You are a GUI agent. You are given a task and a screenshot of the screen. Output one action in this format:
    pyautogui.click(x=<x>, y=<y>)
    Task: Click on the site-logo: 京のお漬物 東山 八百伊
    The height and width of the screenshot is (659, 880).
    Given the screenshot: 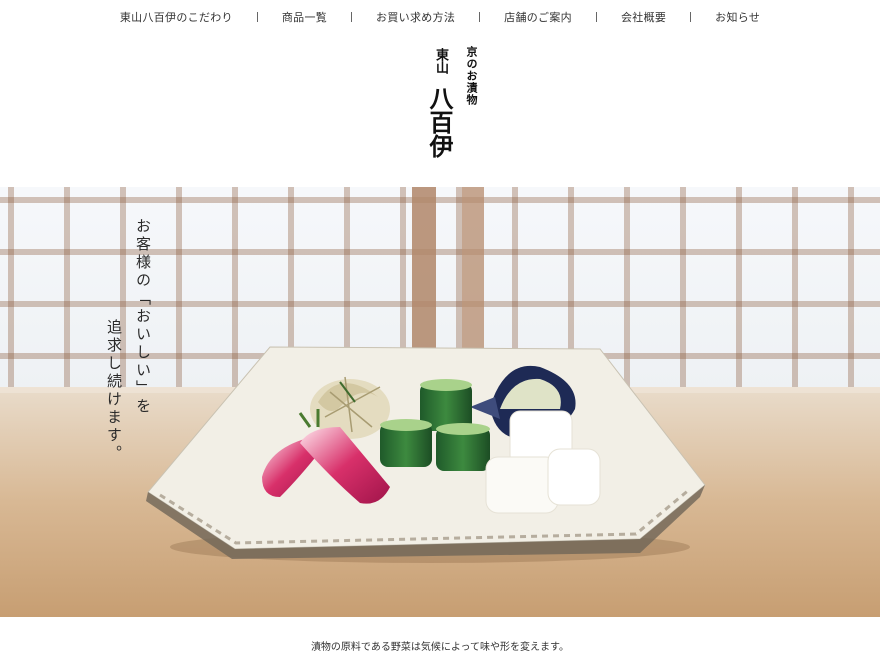 What is the action you would take?
    pyautogui.click(x=453, y=105)
    